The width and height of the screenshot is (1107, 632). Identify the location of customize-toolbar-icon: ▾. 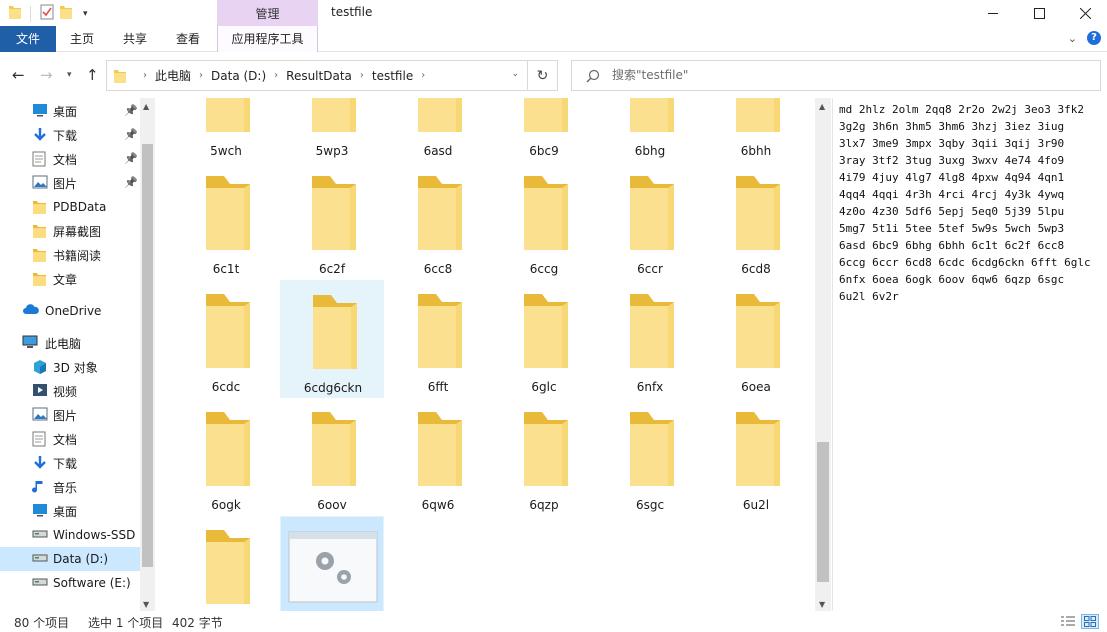
(85, 14).